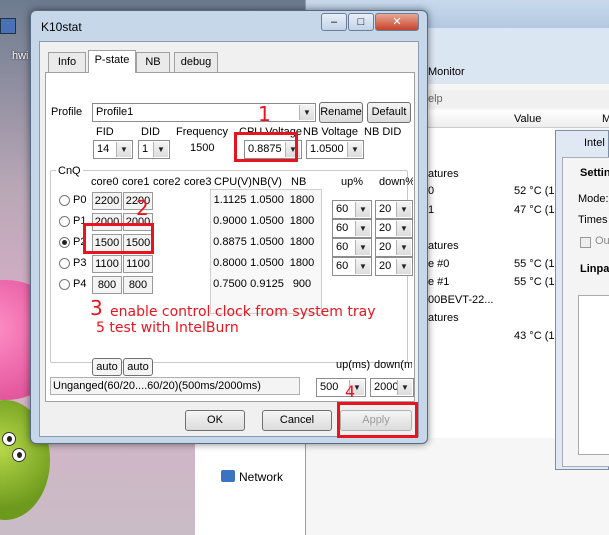 The width and height of the screenshot is (609, 535). What do you see at coordinates (20, 56) in the screenshot?
I see `desktop-icon-label: hwi` at bounding box center [20, 56].